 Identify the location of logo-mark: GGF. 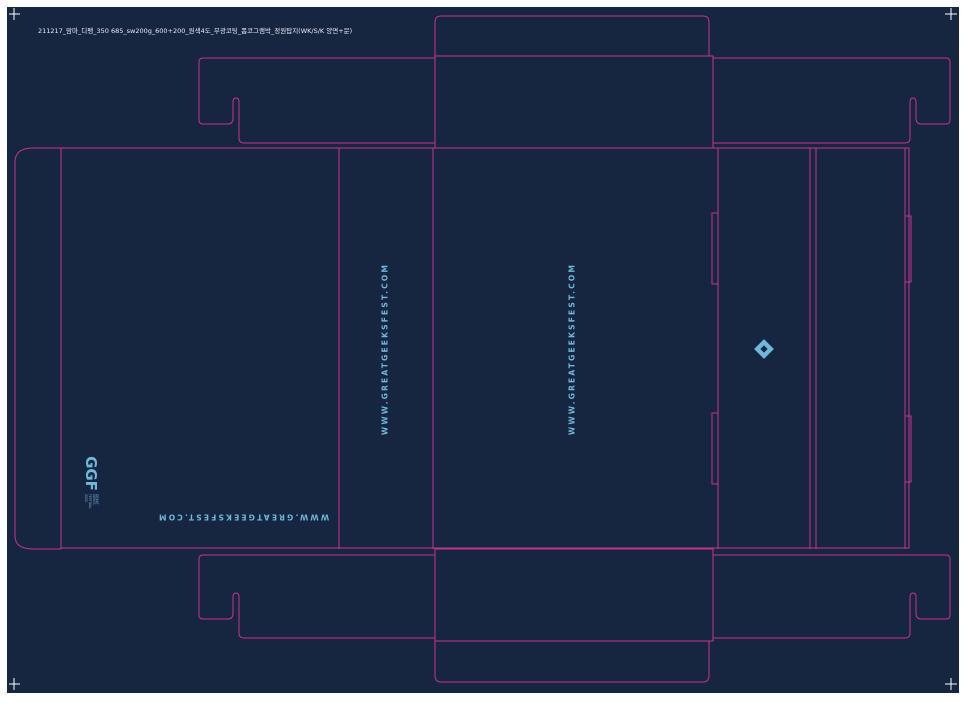
(91, 473).